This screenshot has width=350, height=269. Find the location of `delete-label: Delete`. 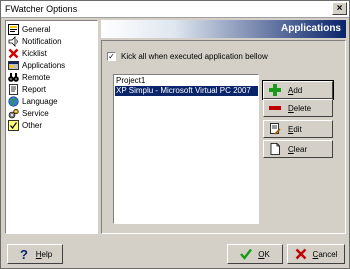

delete-label: Delete is located at coordinates (300, 108).